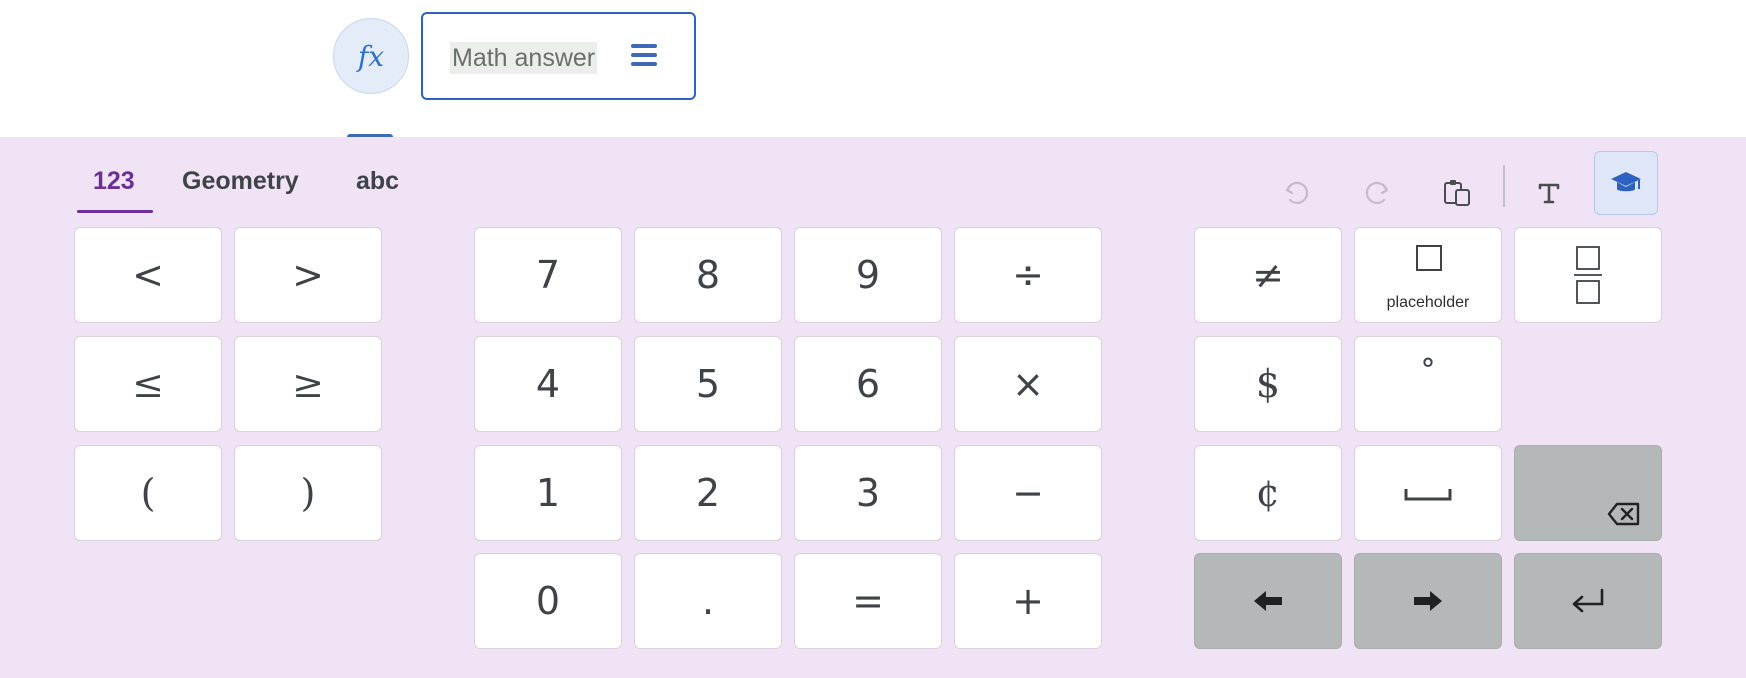 The image size is (1746, 678). I want to click on key-less-than-label: <, so click(148, 275).